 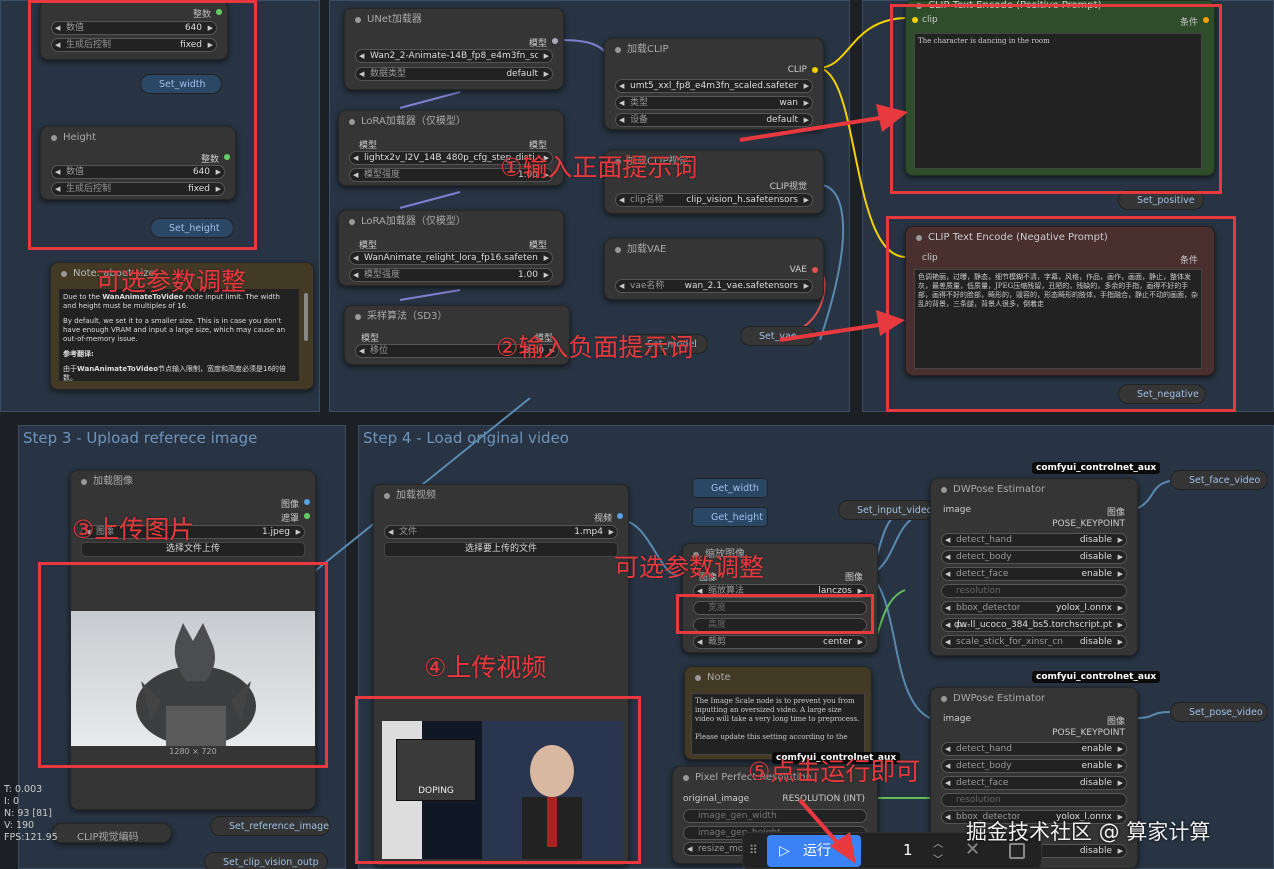 I want to click on height-control-widget: 生成后控制 fixed, so click(x=138, y=189).